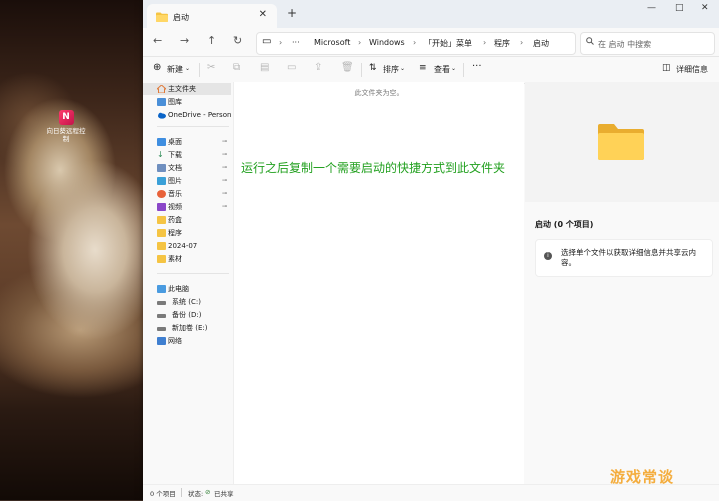 The image size is (719, 501). What do you see at coordinates (477, 66) in the screenshot?
I see `more-options-button: ···` at bounding box center [477, 66].